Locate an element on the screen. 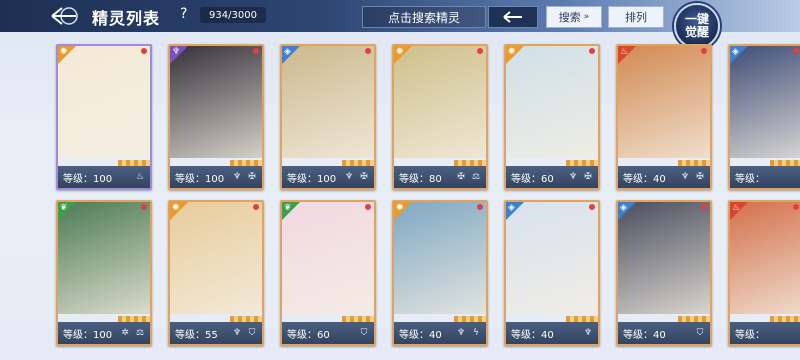 This screenshot has height=360, width=800. spirit-card: ❦ 等级：100 ✲ ⚖ is located at coordinates (104, 273).